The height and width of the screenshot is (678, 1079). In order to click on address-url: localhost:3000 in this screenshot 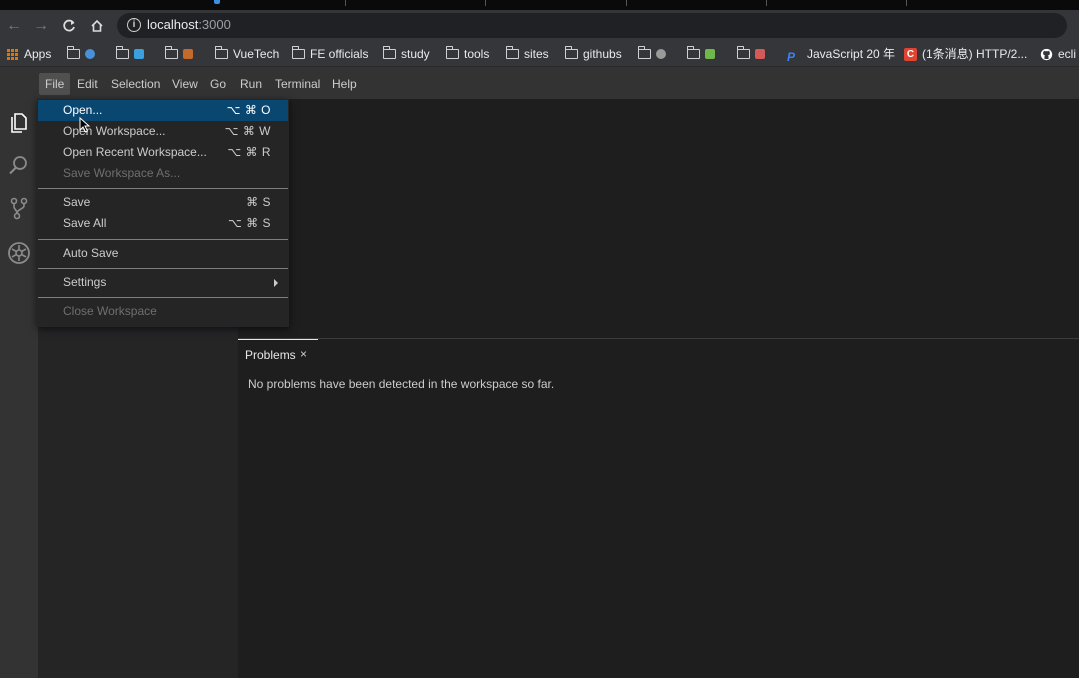, I will do `click(189, 24)`.